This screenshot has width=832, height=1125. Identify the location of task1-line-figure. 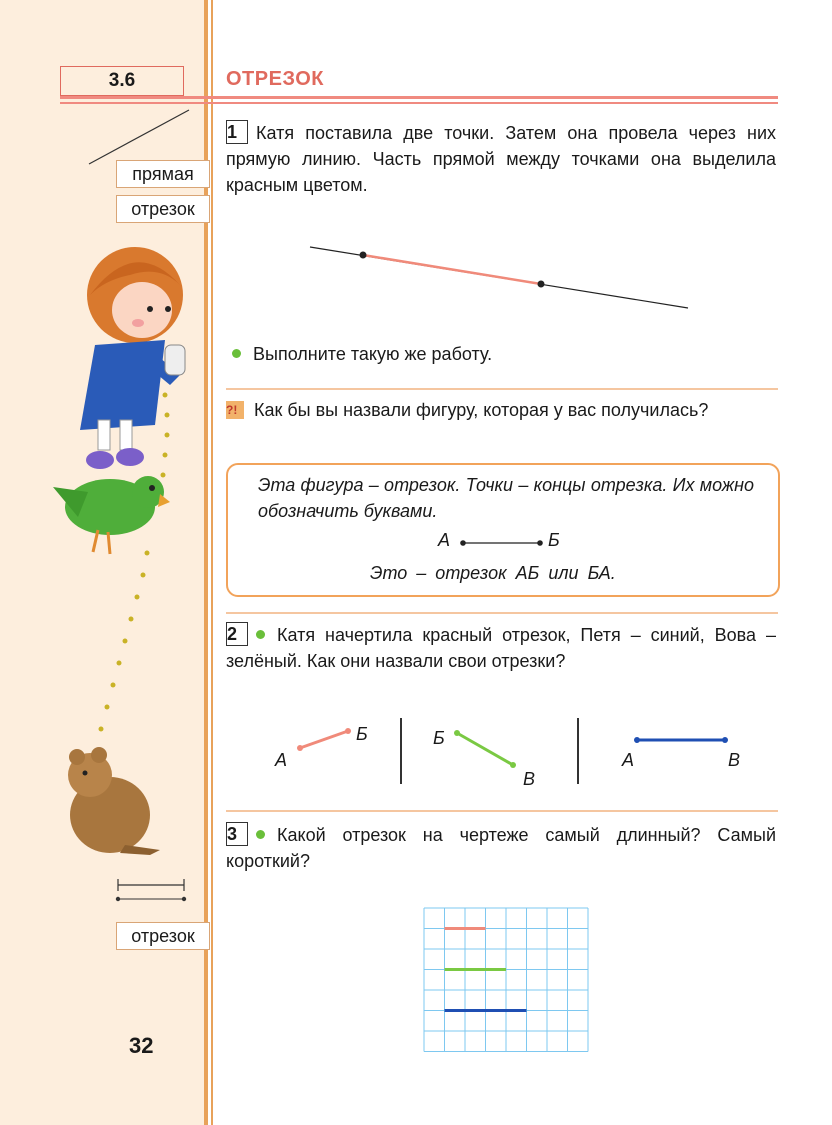
(499, 277).